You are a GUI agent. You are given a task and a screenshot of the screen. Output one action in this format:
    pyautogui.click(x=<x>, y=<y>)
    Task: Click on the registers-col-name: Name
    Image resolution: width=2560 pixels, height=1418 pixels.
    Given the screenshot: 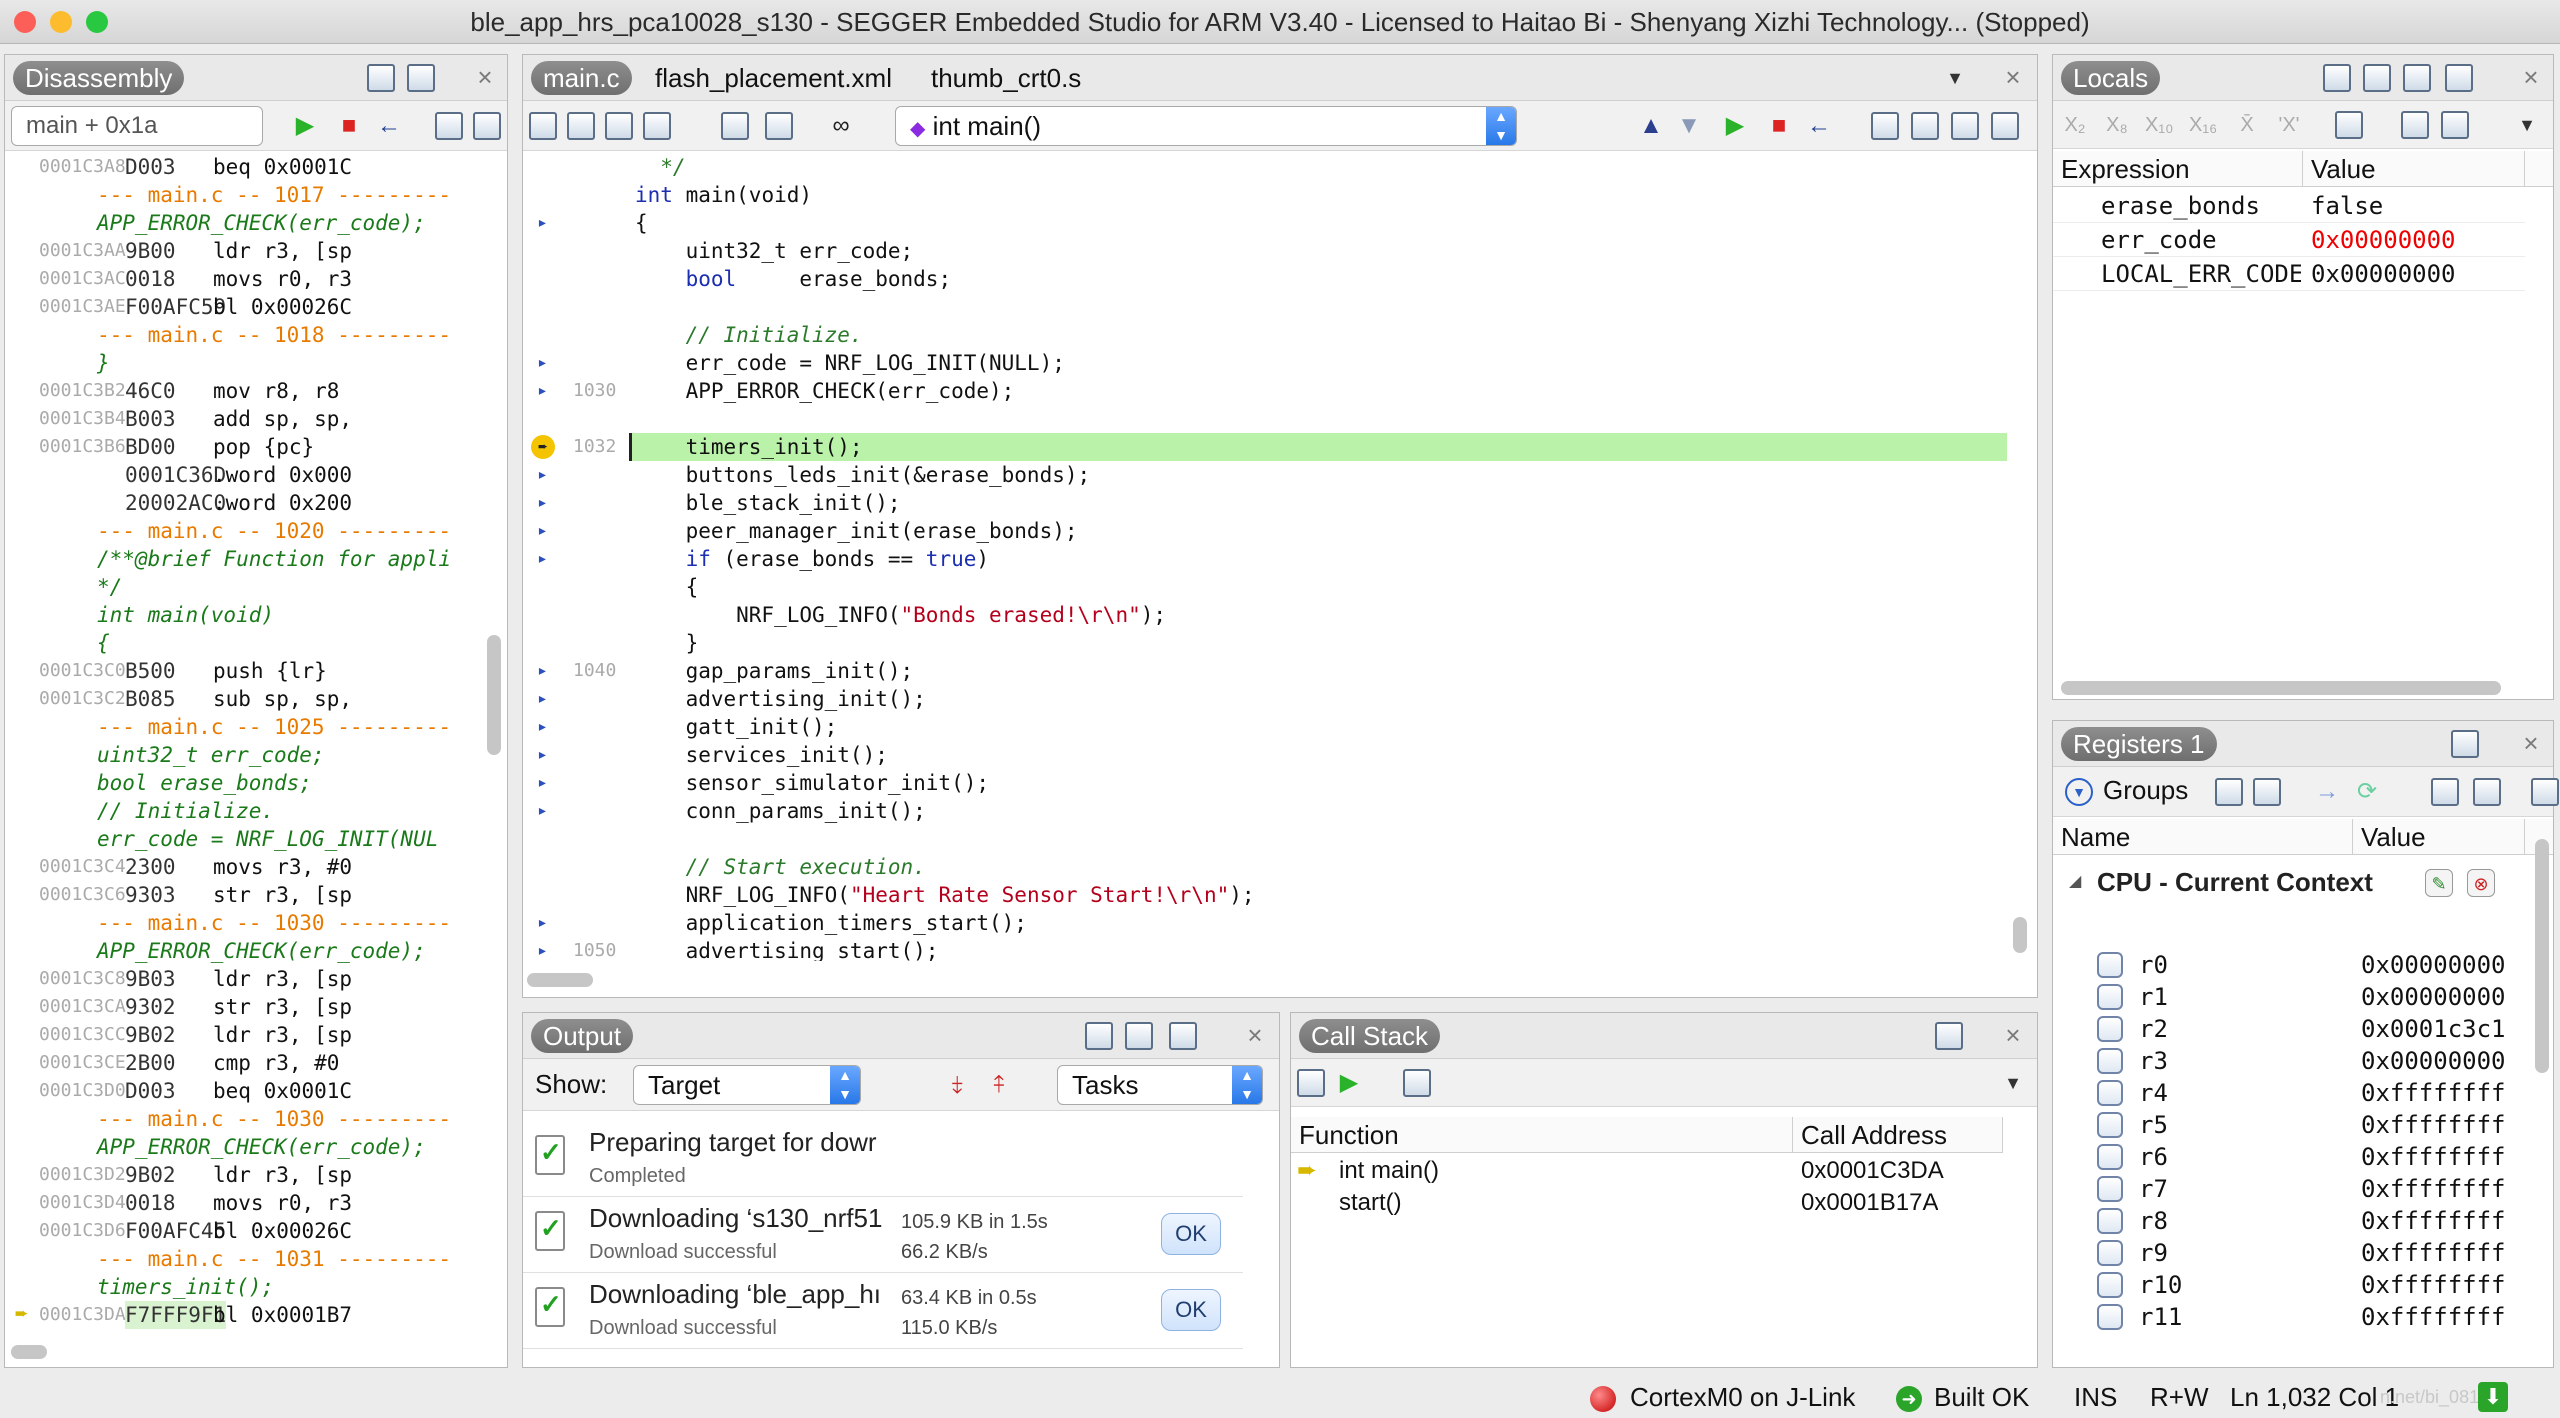 What is the action you would take?
    pyautogui.click(x=2203, y=837)
    